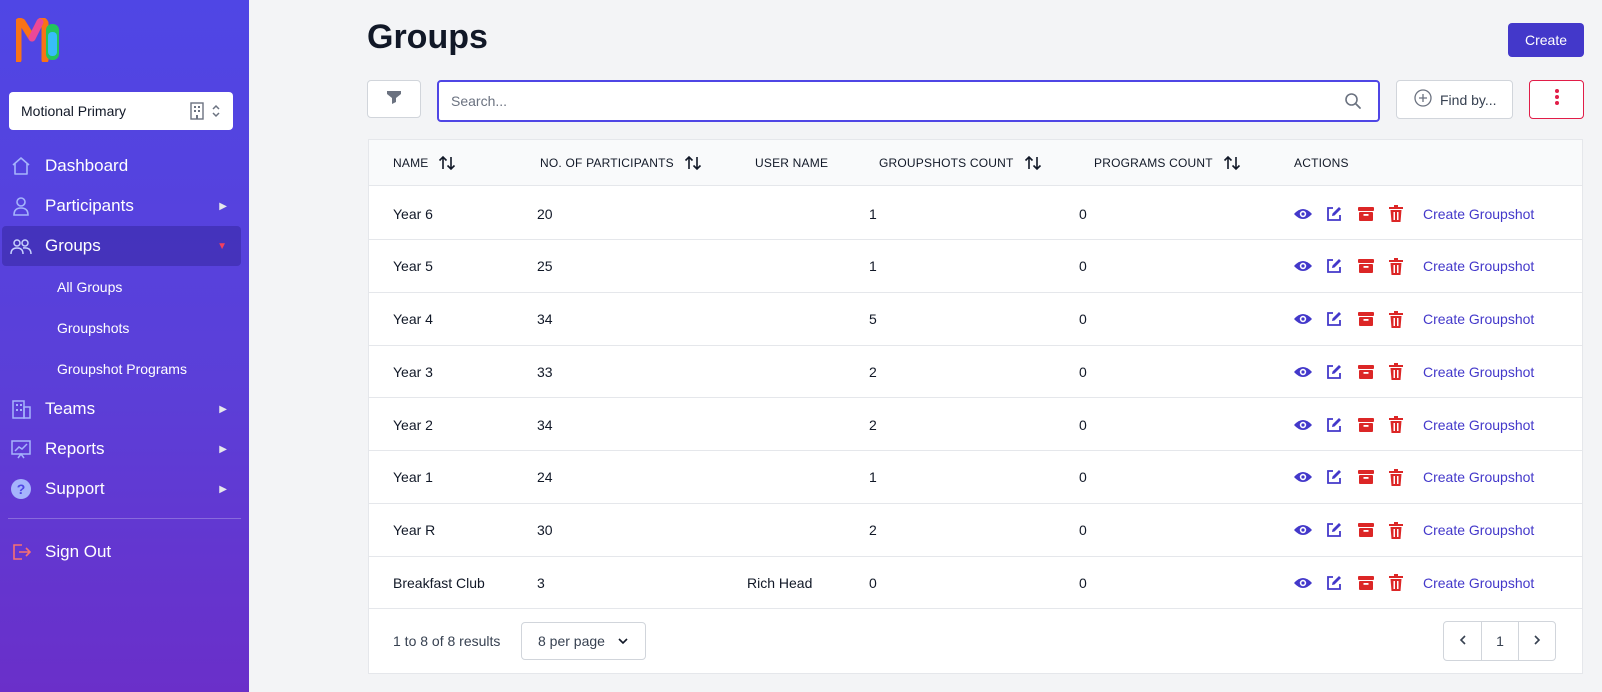  Describe the element at coordinates (89, 205) in the screenshot. I see `nav-participants-label: Participants` at that location.